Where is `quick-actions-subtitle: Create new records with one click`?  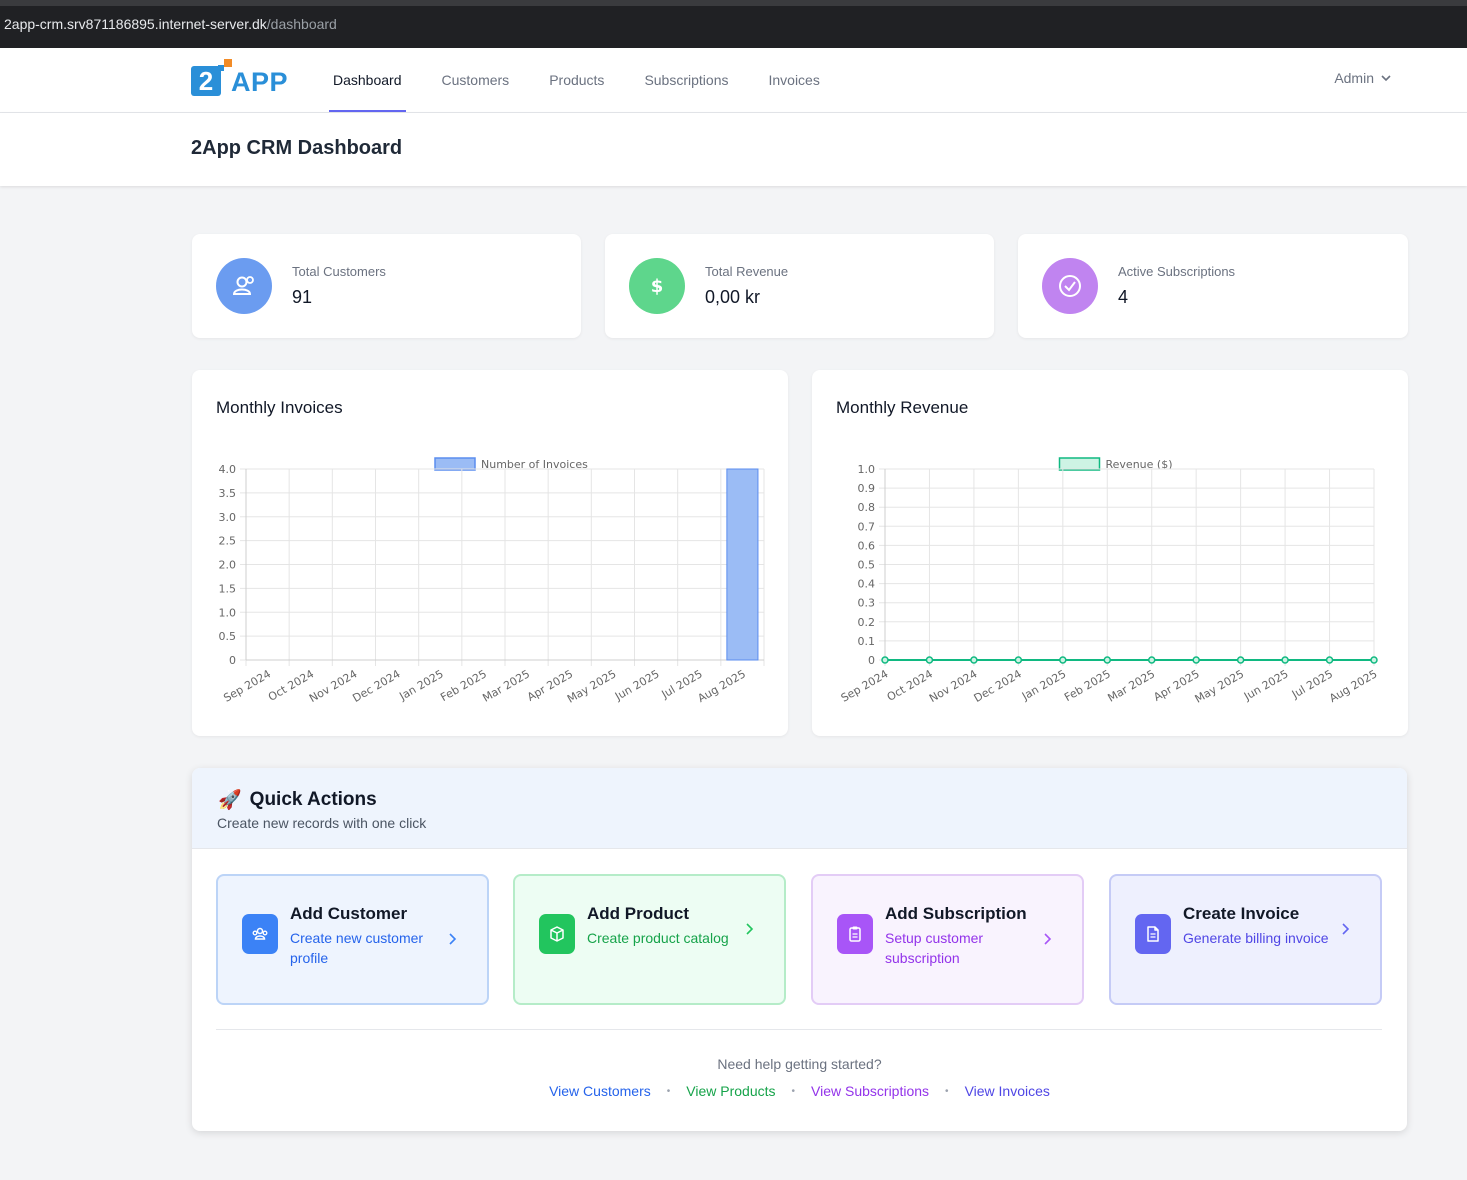 quick-actions-subtitle: Create new records with one click is located at coordinates (322, 823).